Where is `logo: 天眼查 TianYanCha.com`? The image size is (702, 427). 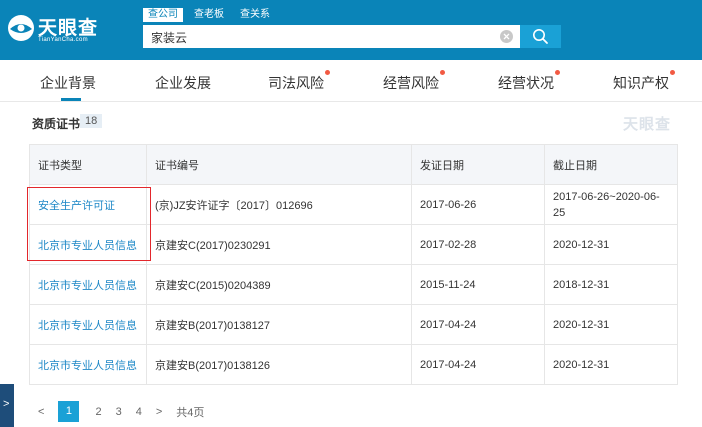
logo: 天眼查 TianYanCha.com is located at coordinates (61, 29).